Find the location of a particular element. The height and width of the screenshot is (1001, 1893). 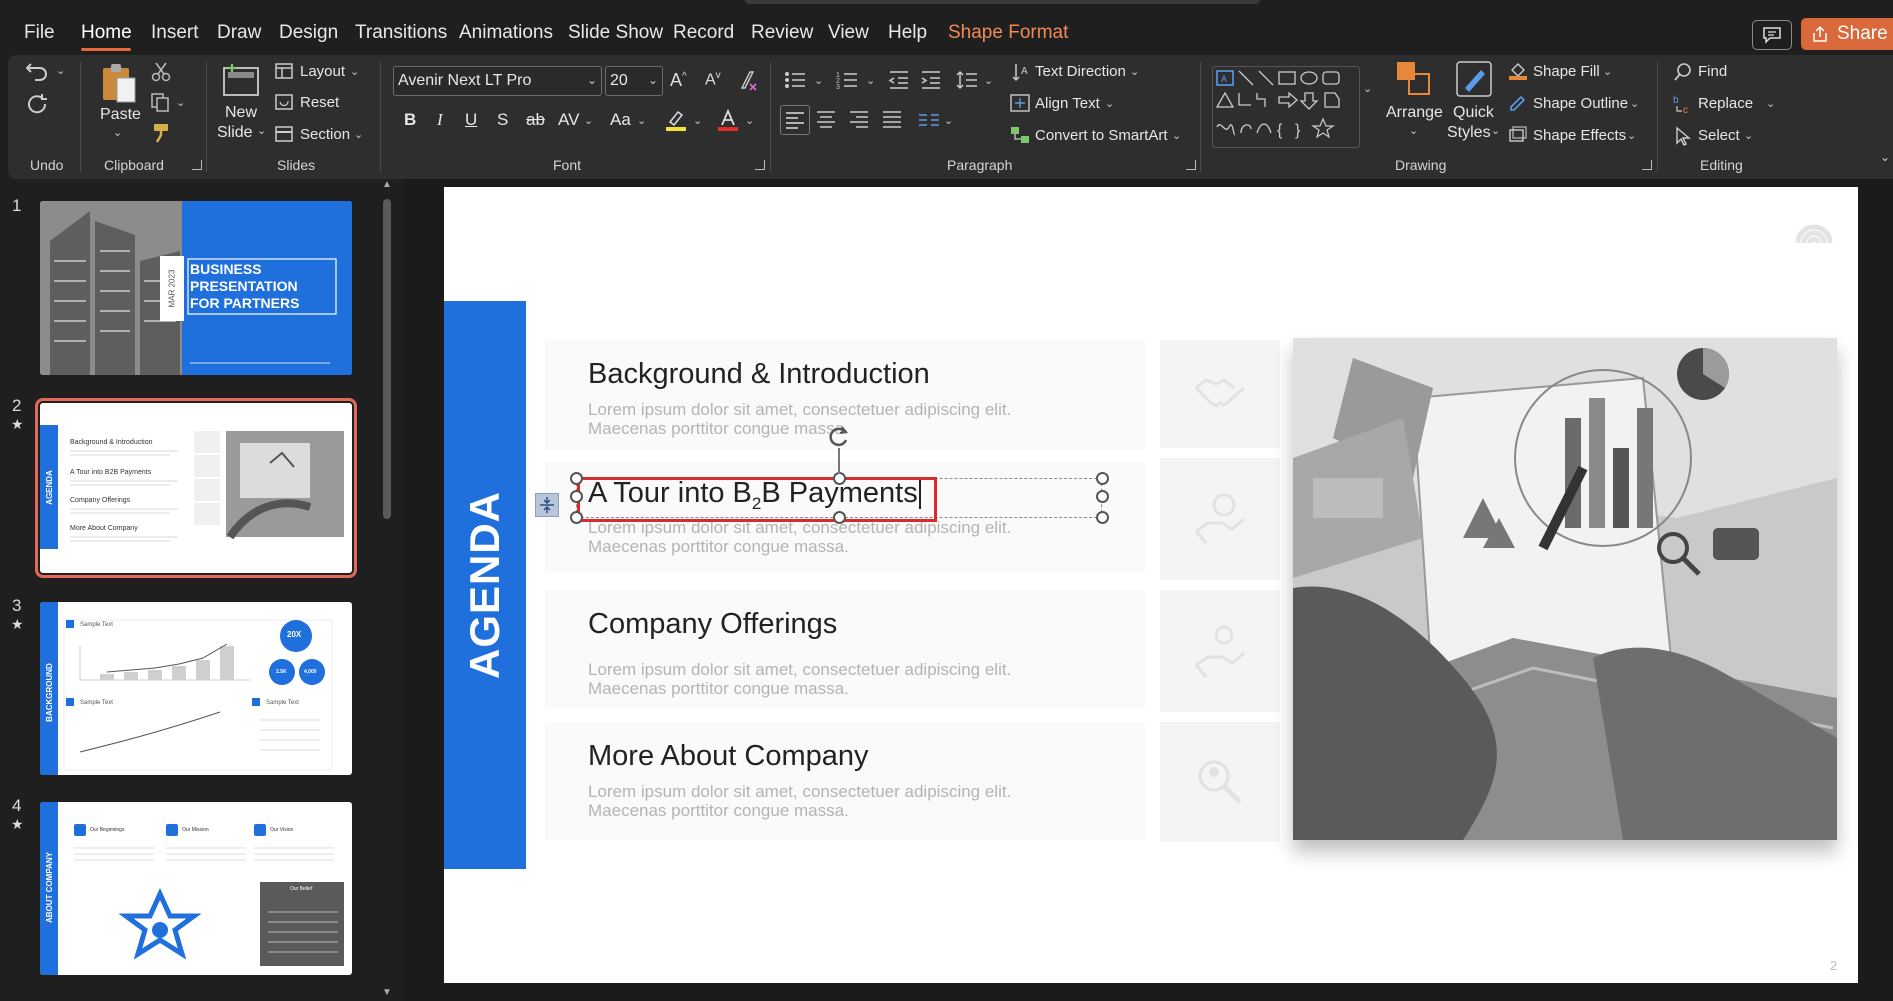

menu-shape-format: Shape Format is located at coordinates (1008, 33).